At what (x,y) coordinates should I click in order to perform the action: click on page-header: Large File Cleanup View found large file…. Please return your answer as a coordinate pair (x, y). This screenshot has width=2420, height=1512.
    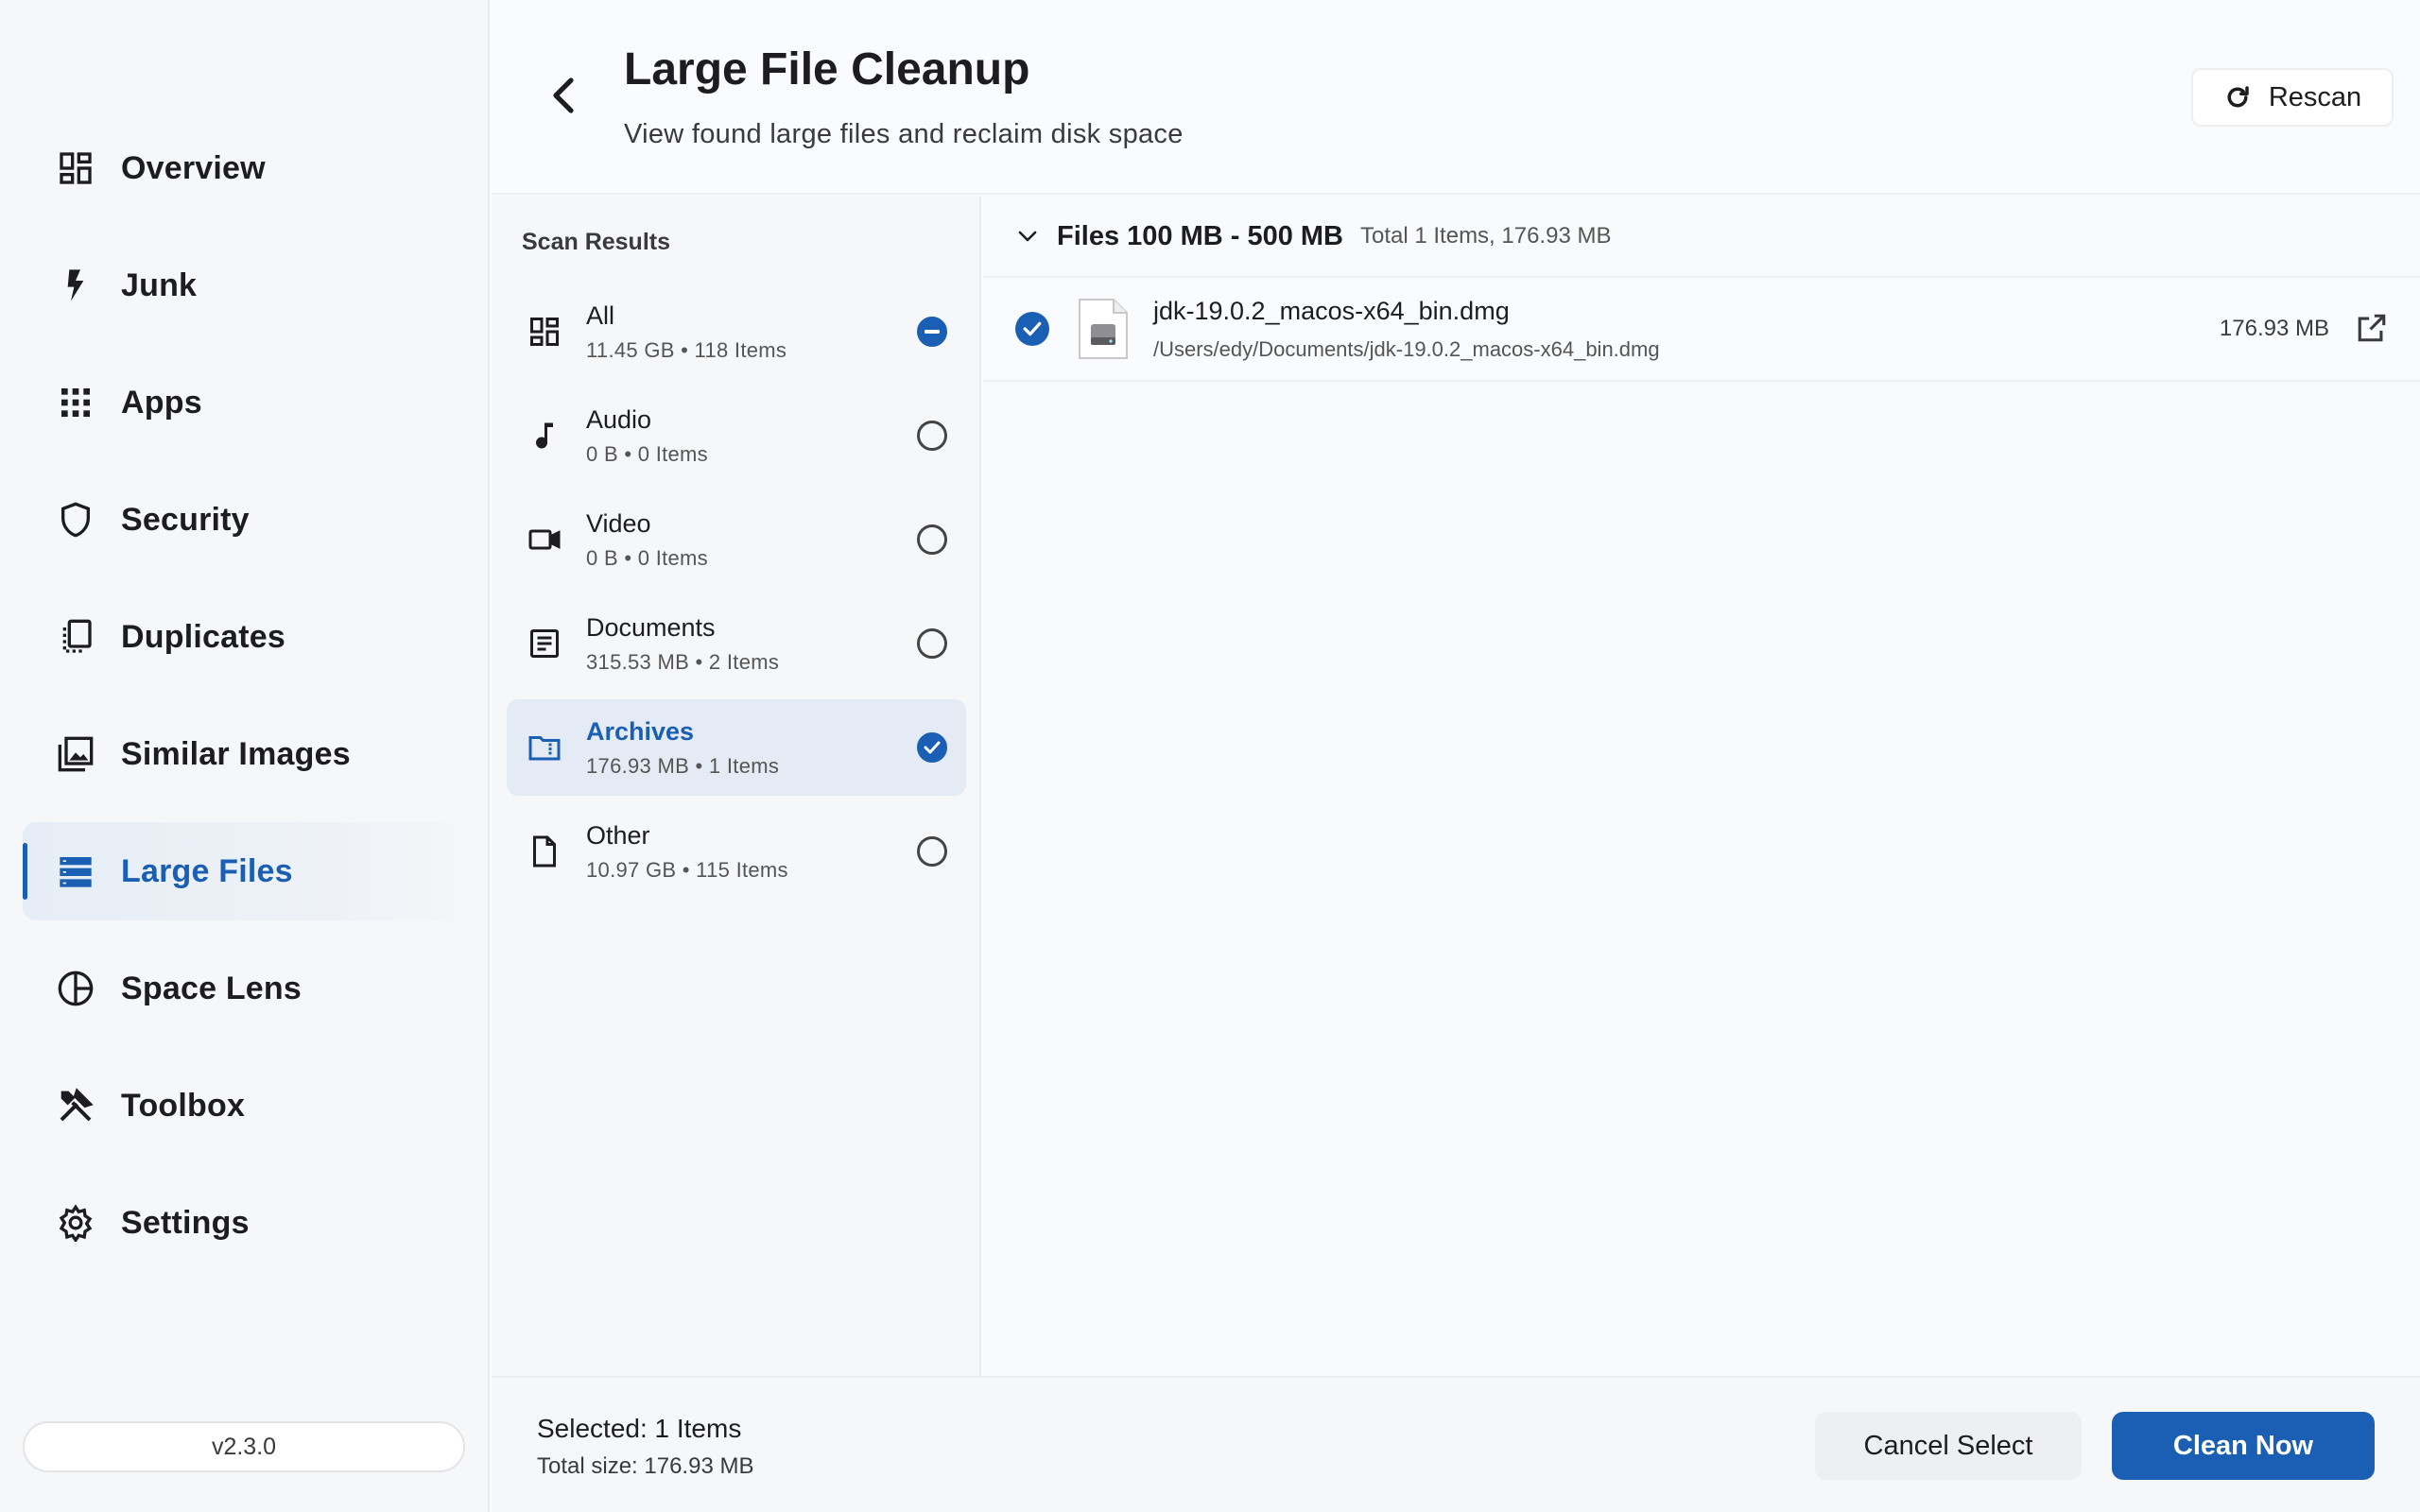
    Looking at the image, I should click on (1456, 97).